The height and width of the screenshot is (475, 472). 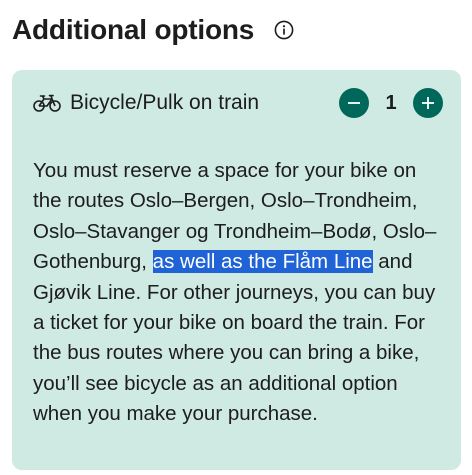 I want to click on option-row: Bicycle/Pulk on train 1, so click(x=238, y=103).